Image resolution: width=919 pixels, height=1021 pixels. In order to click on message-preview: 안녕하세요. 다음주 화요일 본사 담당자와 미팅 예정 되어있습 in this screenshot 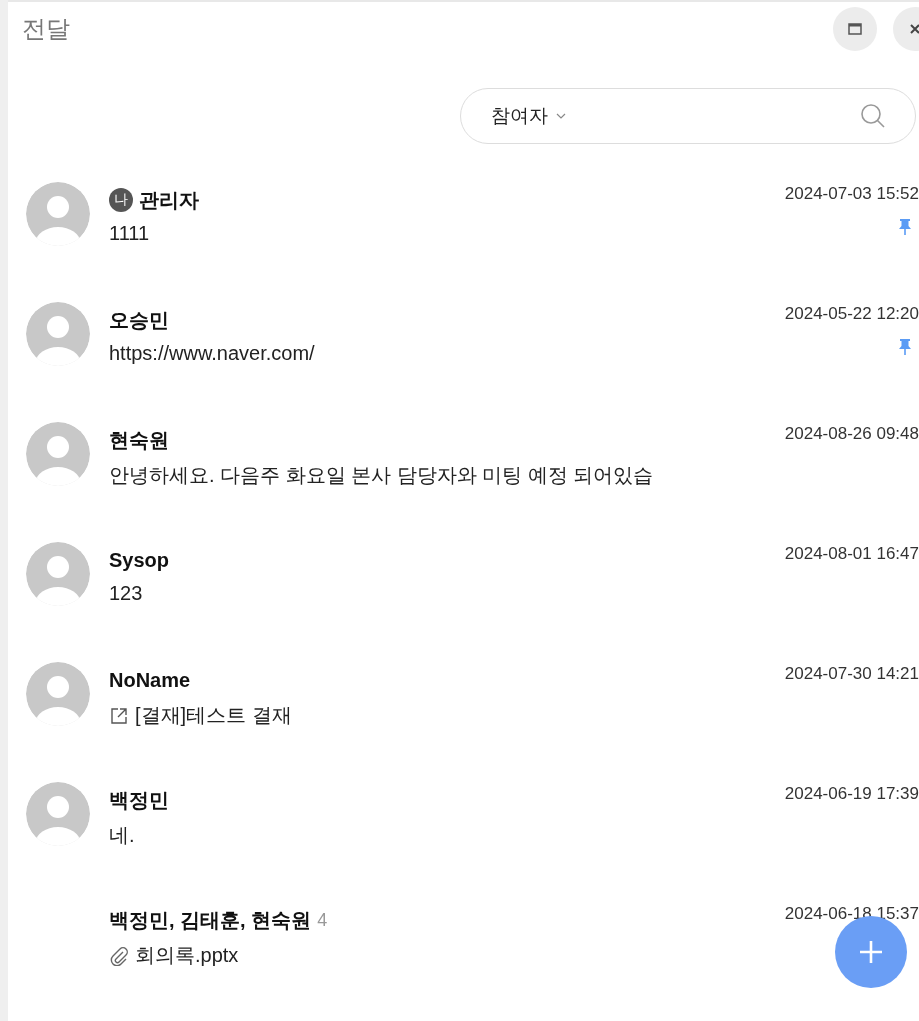, I will do `click(381, 475)`.